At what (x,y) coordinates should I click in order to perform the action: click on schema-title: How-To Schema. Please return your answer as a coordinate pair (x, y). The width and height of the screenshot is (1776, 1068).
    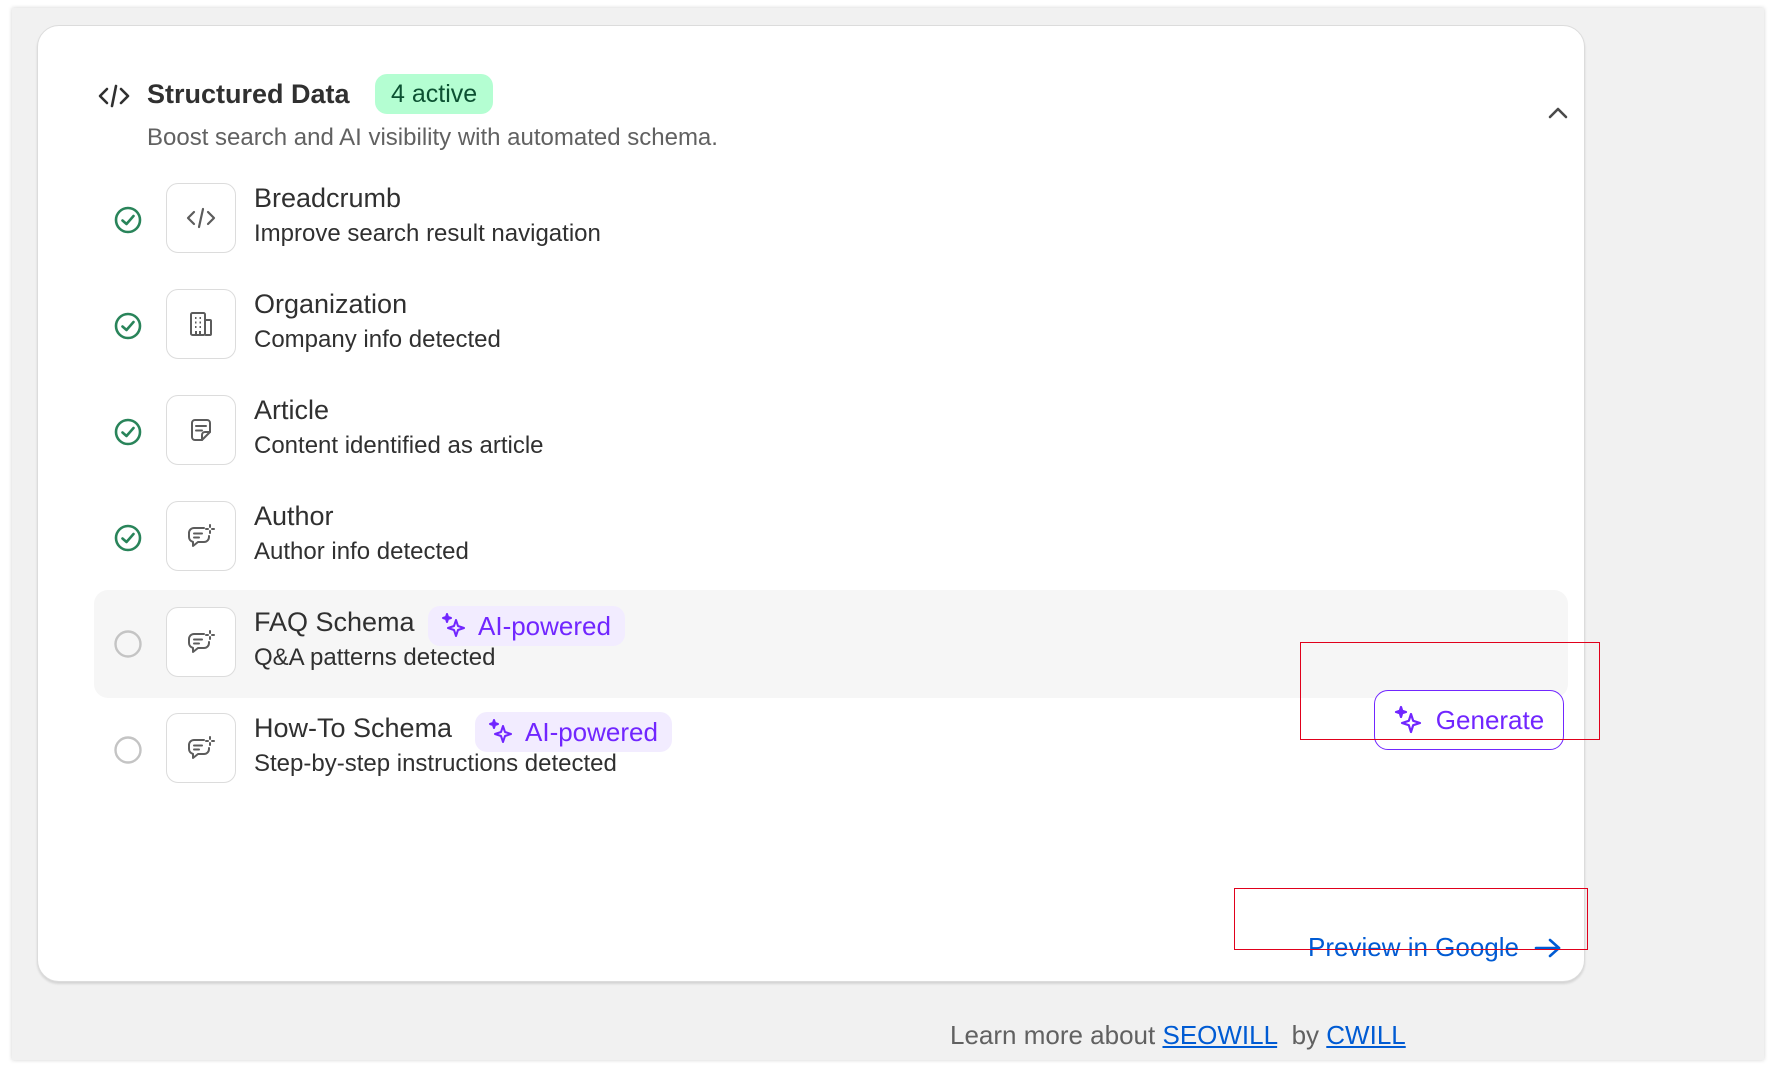
    Looking at the image, I should click on (353, 728).